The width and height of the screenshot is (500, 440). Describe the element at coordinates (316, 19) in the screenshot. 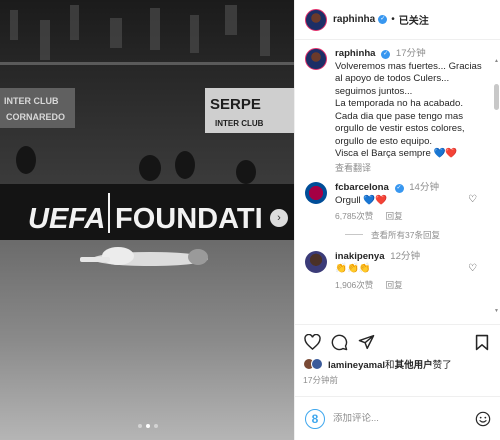

I see `author-avatar` at that location.